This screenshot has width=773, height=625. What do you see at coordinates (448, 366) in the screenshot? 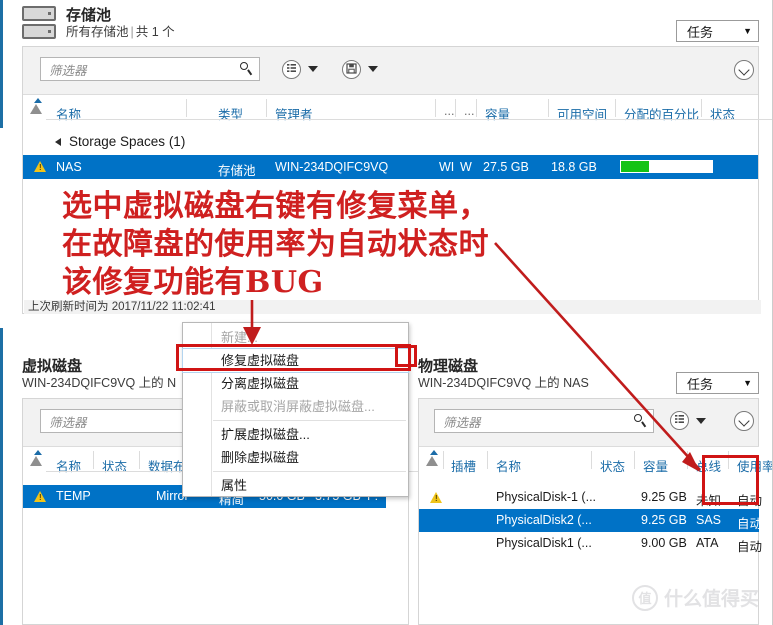
I see `physical-disks-title: 物理磁盘` at bounding box center [448, 366].